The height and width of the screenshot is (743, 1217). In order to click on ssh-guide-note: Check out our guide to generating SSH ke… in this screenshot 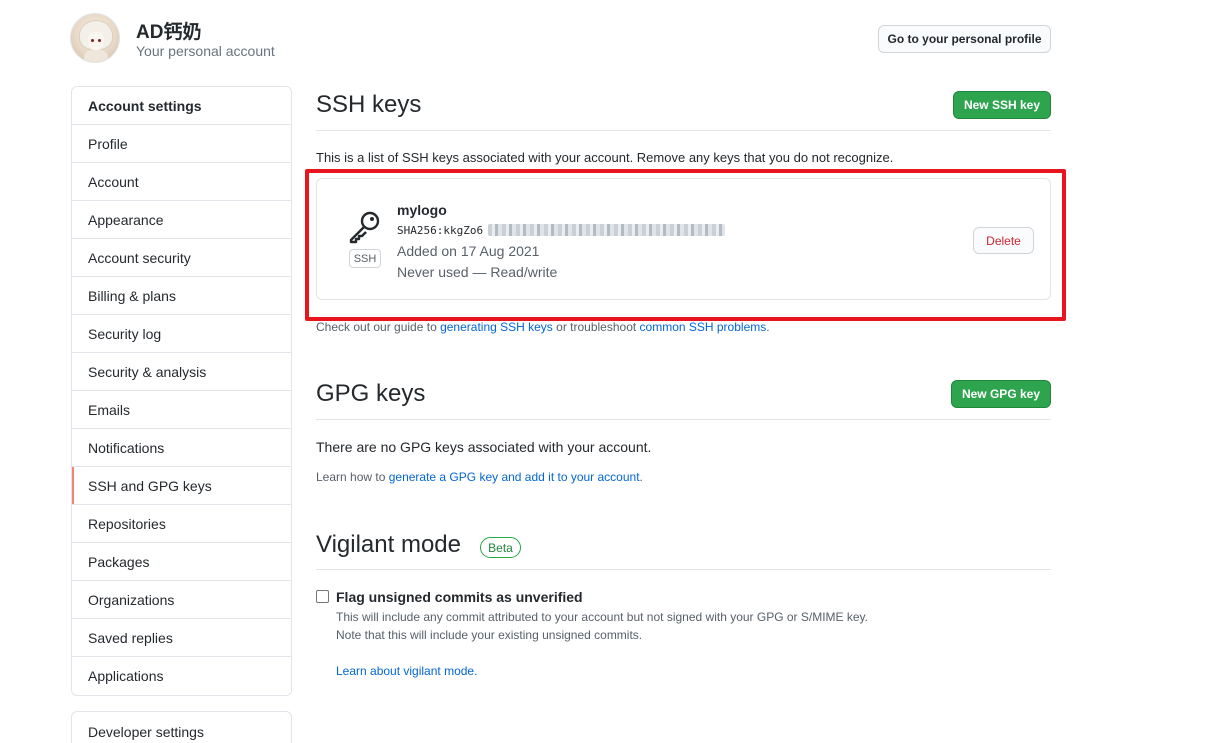, I will do `click(543, 327)`.